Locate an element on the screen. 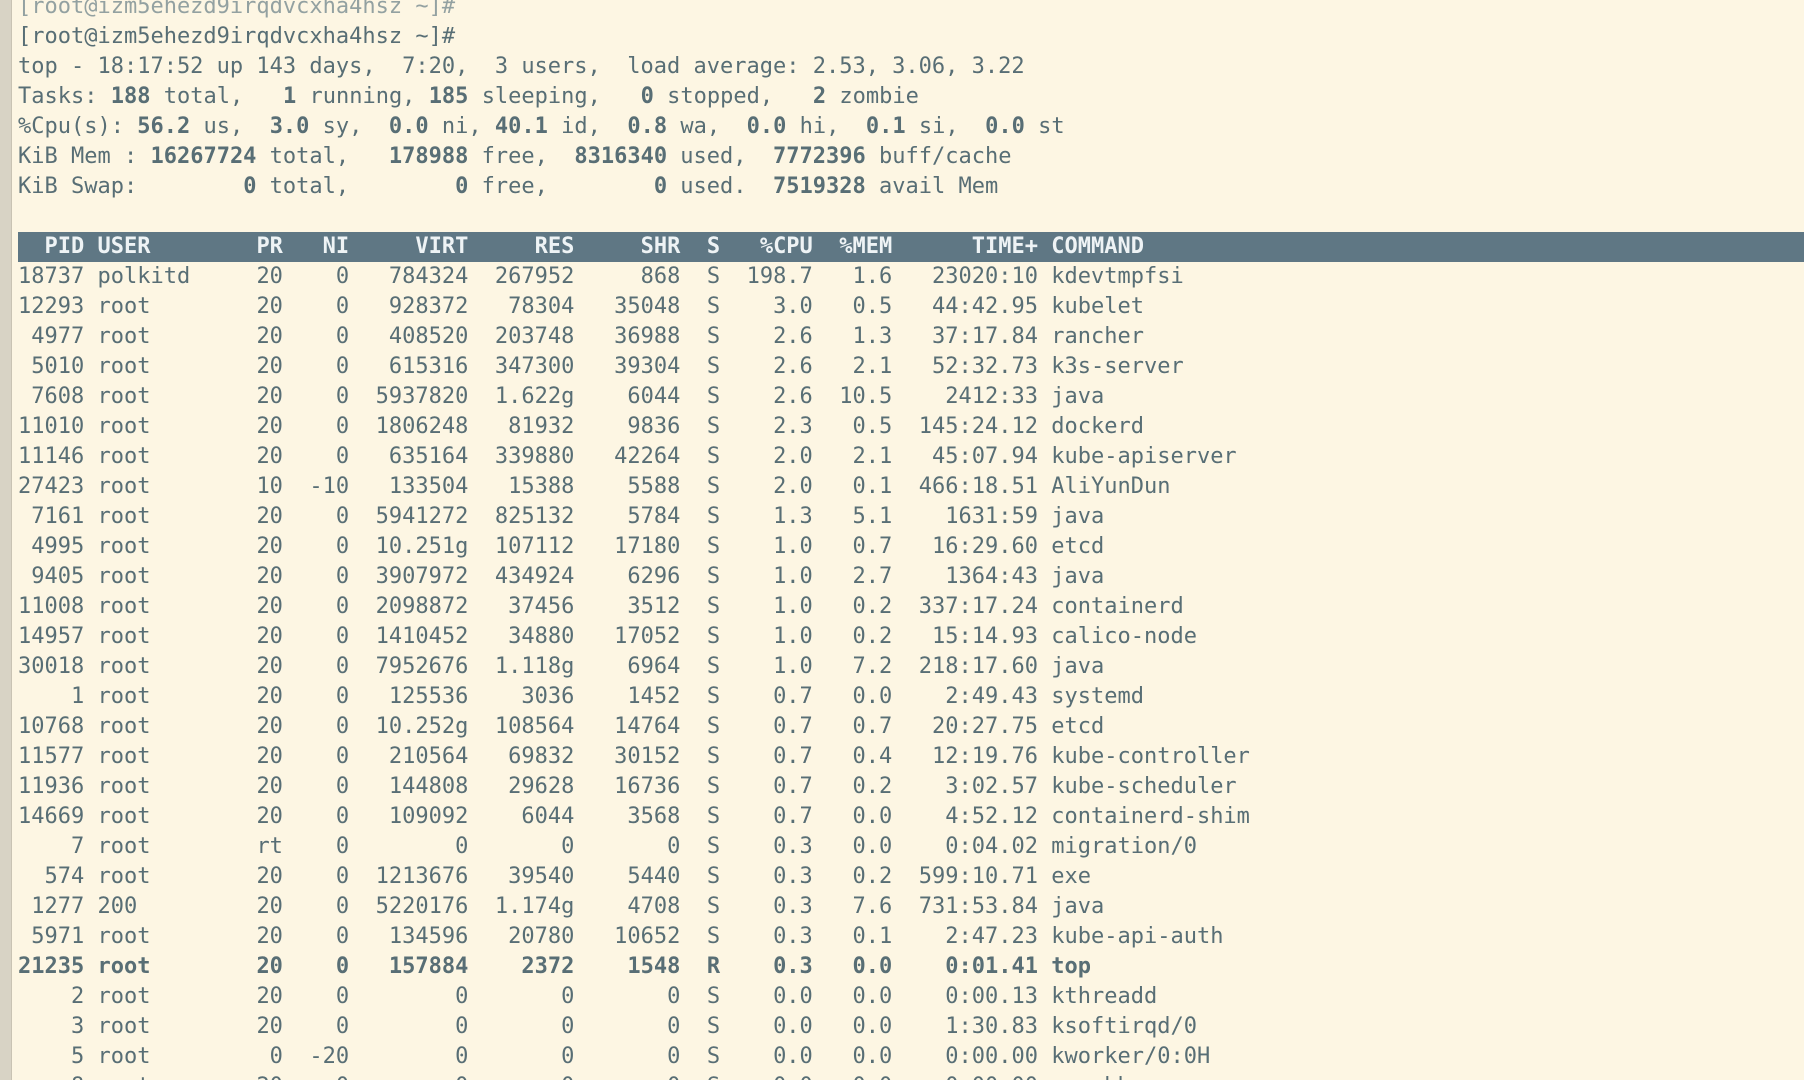 The image size is (1804, 1080). column-header-user: USER is located at coordinates (150, 246).